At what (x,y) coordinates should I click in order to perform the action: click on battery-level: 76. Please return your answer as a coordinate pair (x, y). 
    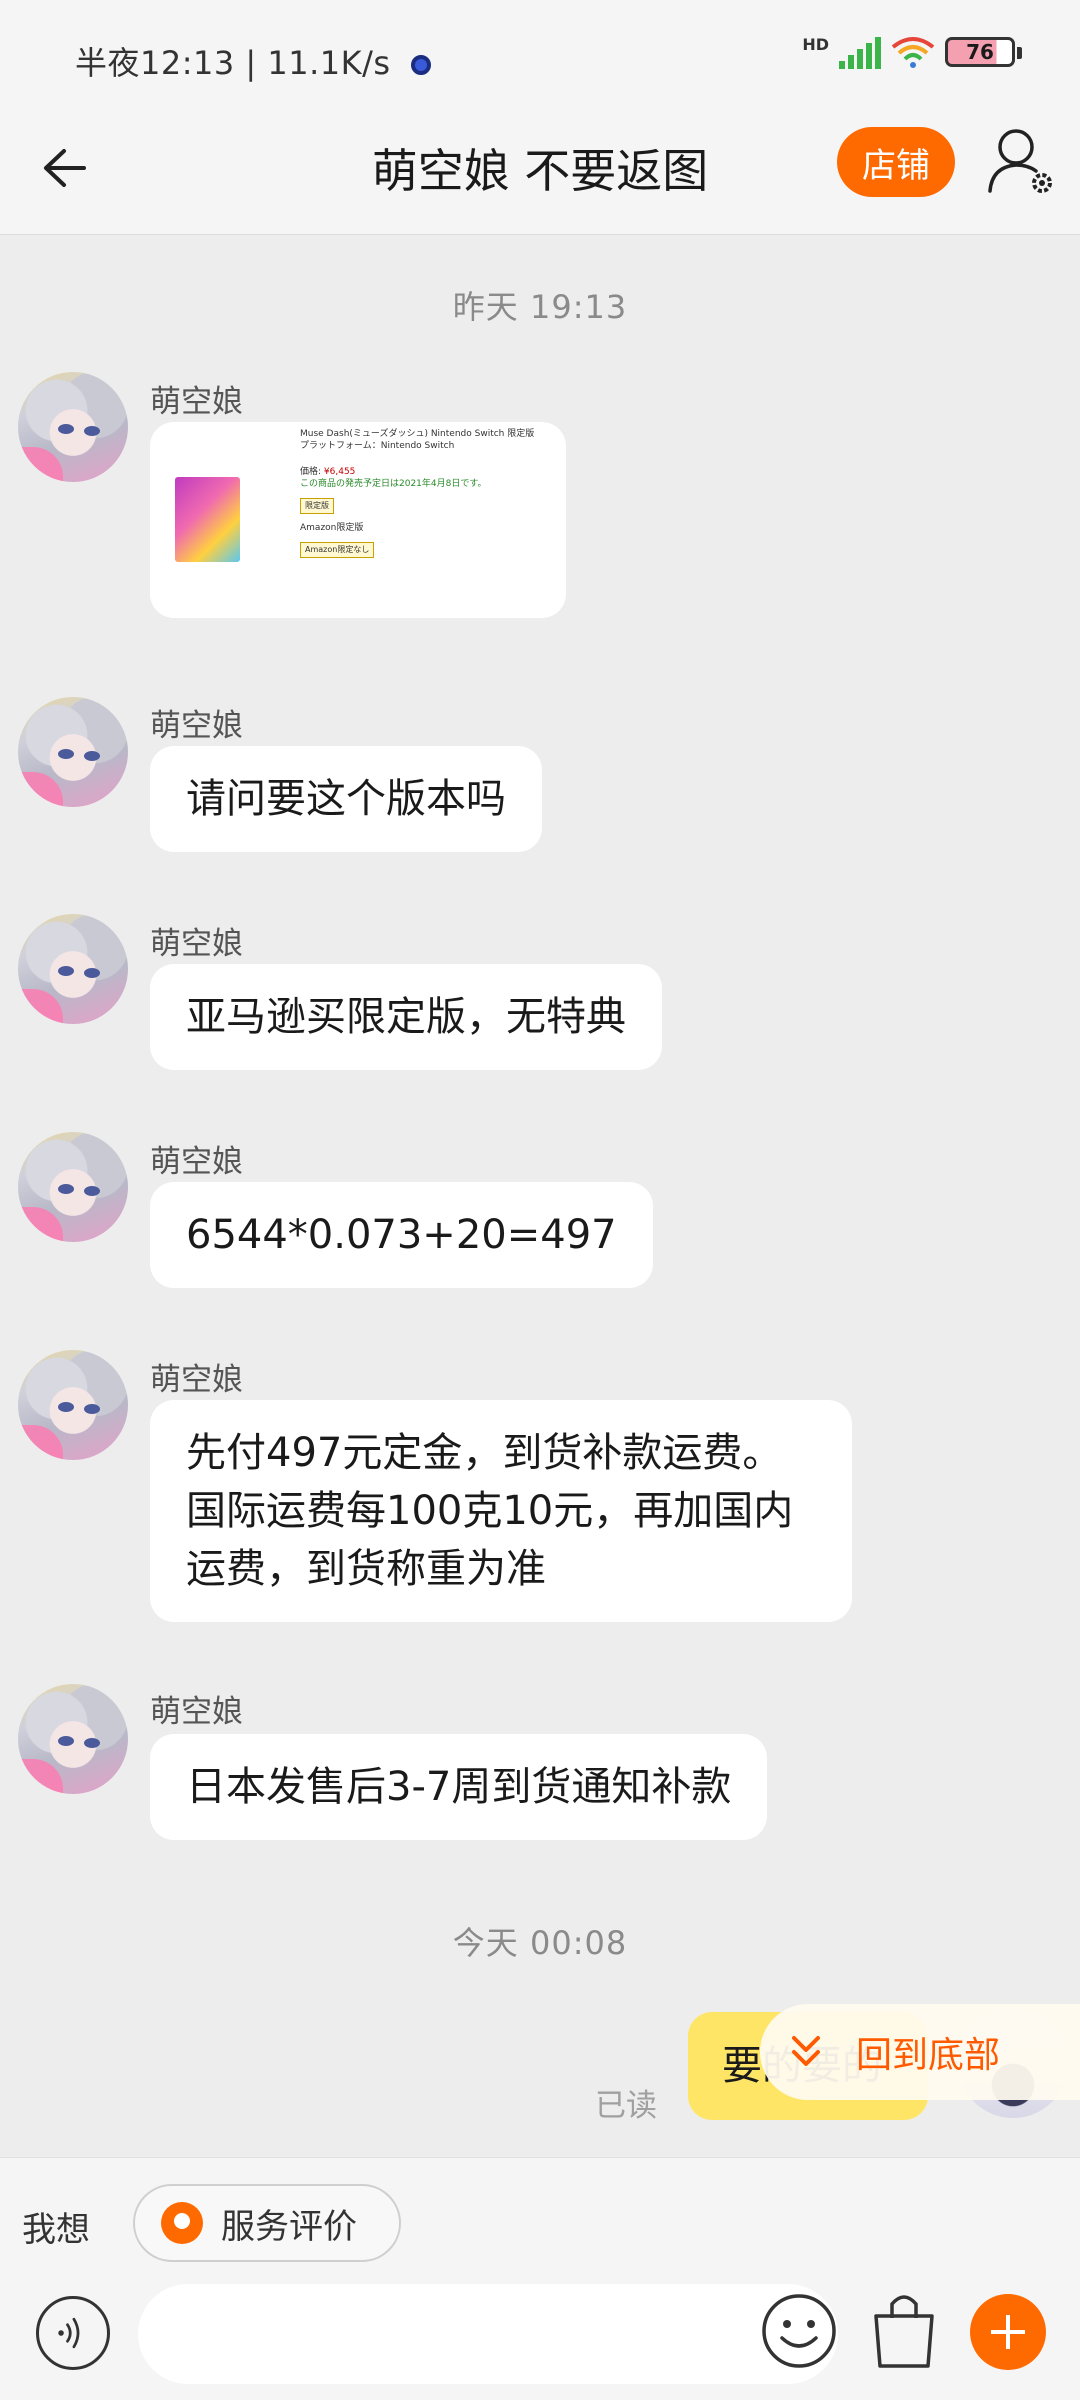
    Looking at the image, I should click on (980, 52).